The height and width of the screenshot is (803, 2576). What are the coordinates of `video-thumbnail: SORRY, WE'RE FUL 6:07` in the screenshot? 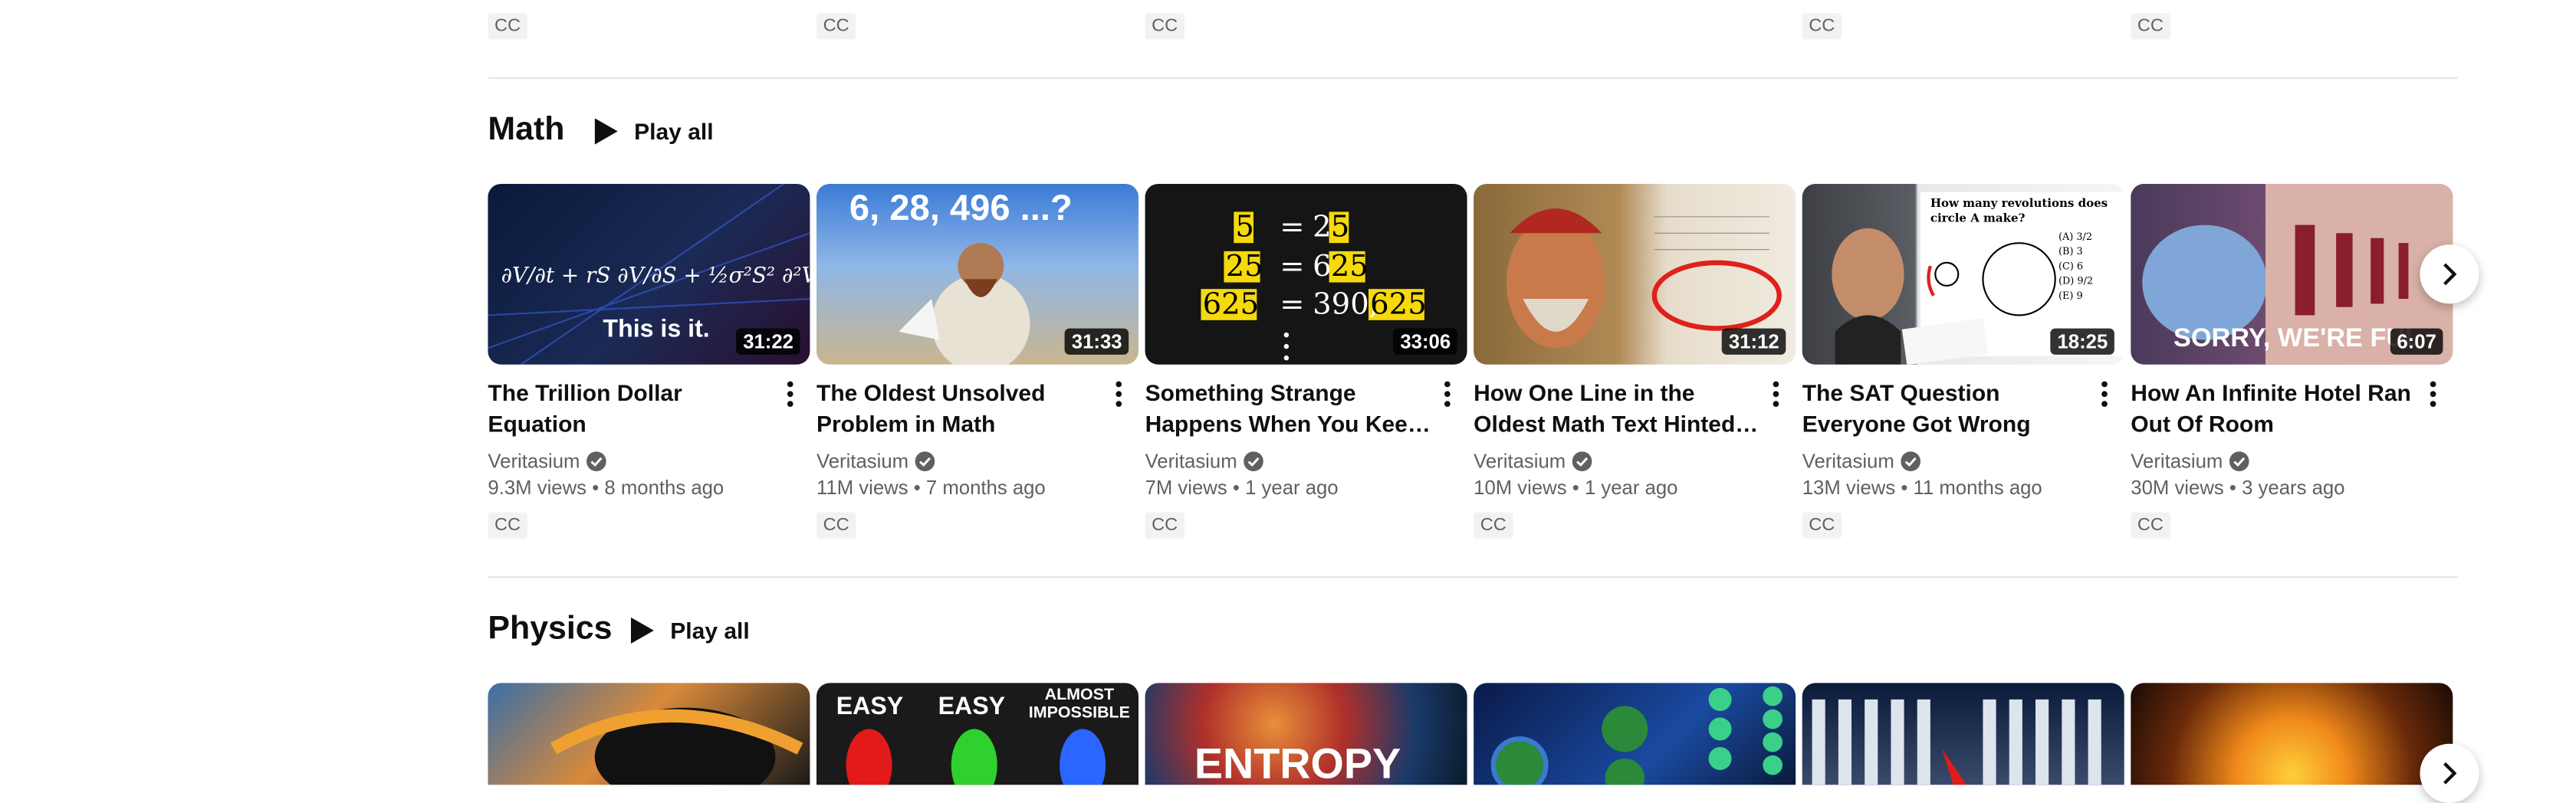 It's located at (2292, 274).